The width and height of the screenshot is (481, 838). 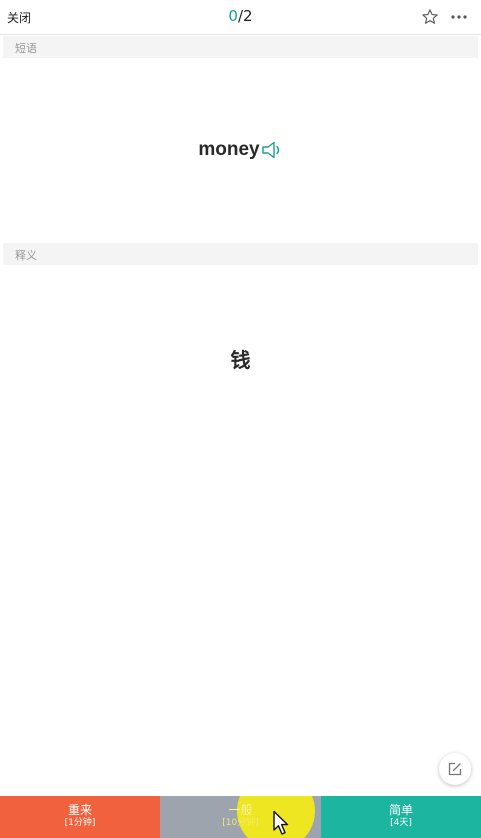 I want to click on again-button-interval: [1分钟], so click(x=80, y=823).